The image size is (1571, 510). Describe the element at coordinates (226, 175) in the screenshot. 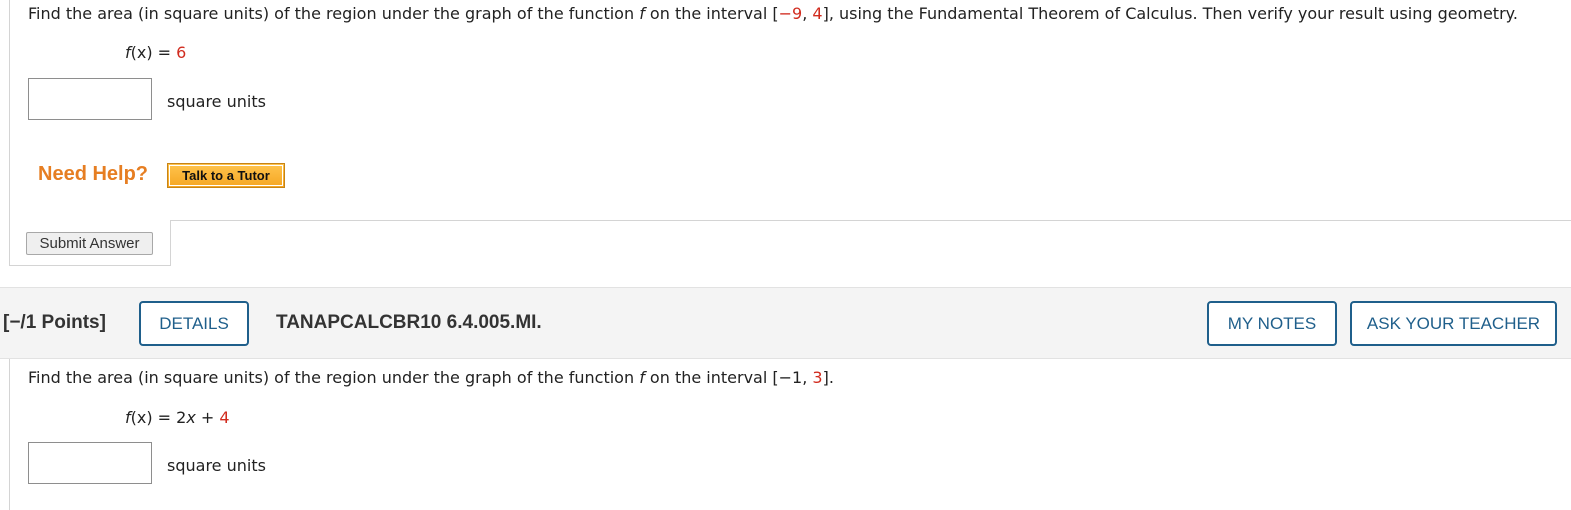

I see `talk-to-tutor-button: Talk to a Tutor` at that location.